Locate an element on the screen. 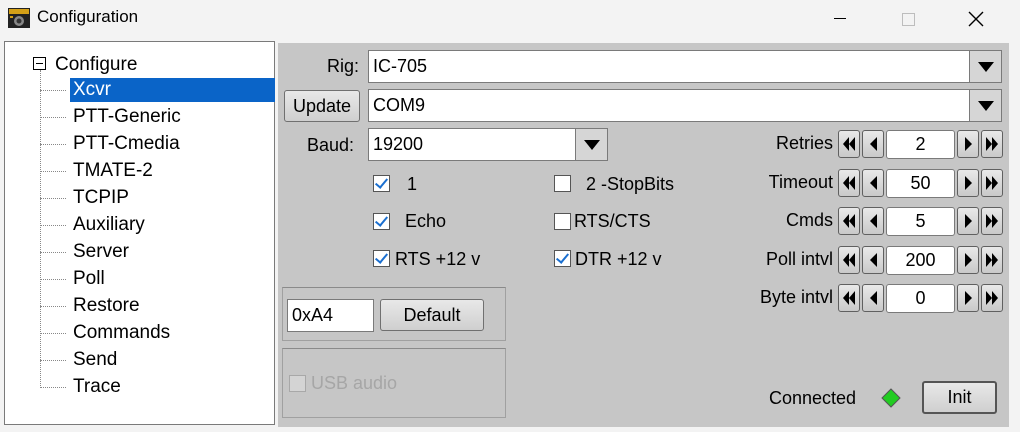 The image size is (1020, 432). tree-item-server: Server is located at coordinates (86, 252).